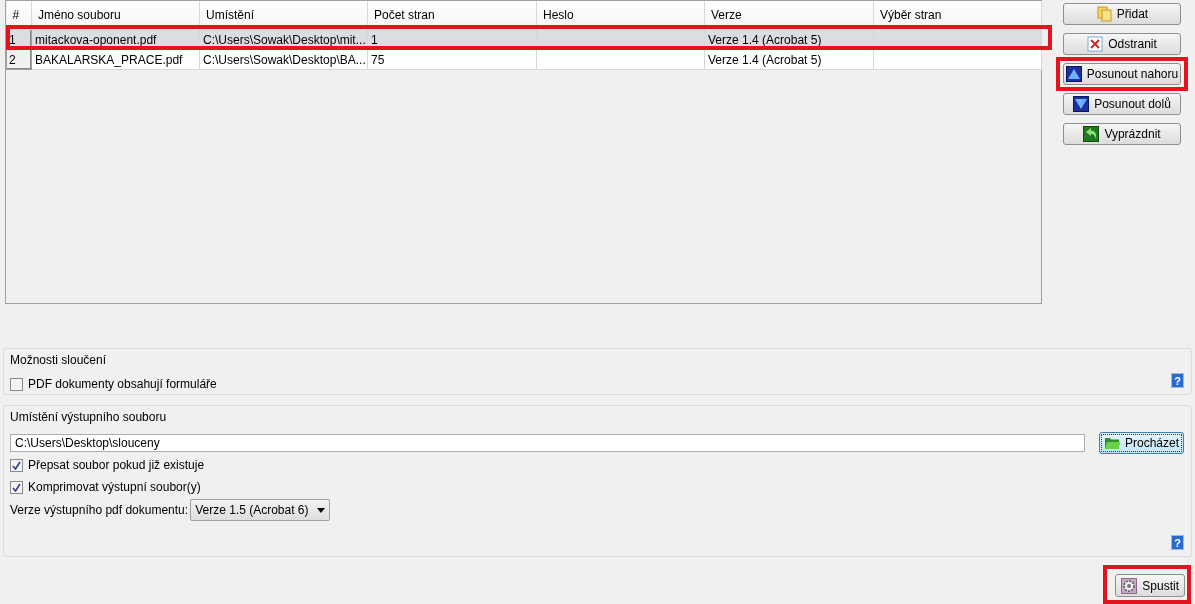 This screenshot has height=604, width=1195. Describe the element at coordinates (1073, 74) in the screenshot. I see `triangle-up-icon` at that location.